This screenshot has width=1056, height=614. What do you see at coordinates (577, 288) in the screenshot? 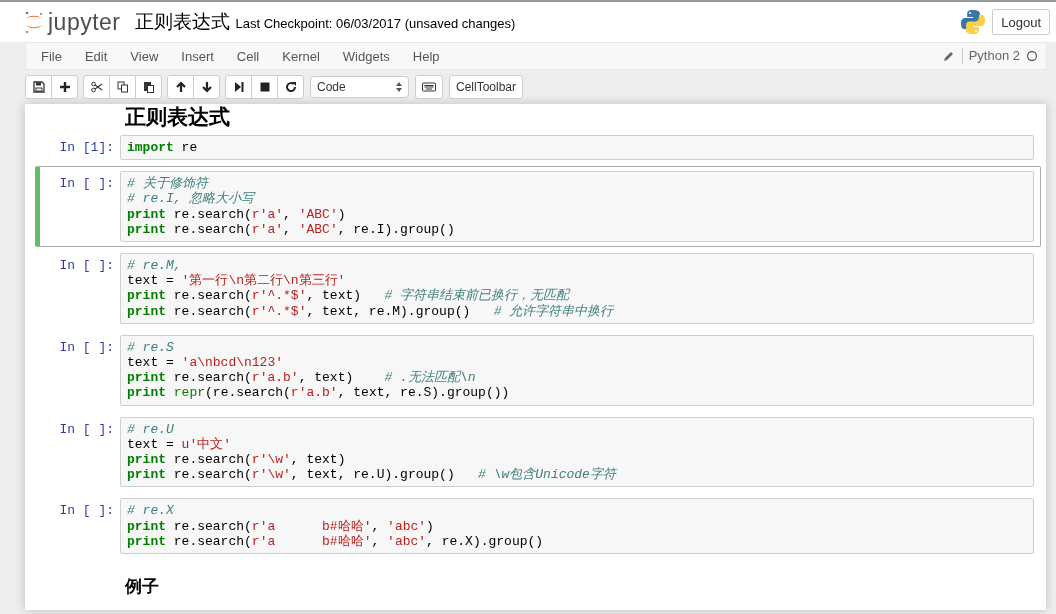
I see `code-editor: # re.M, text = '第一行\n第二行\n第三行' print re.search(r'^.*$', text) # 字符串结束前已换行，无匹配 print re.search(r'^.*$', text, re.M).group() # 允许字符串中换行` at bounding box center [577, 288].